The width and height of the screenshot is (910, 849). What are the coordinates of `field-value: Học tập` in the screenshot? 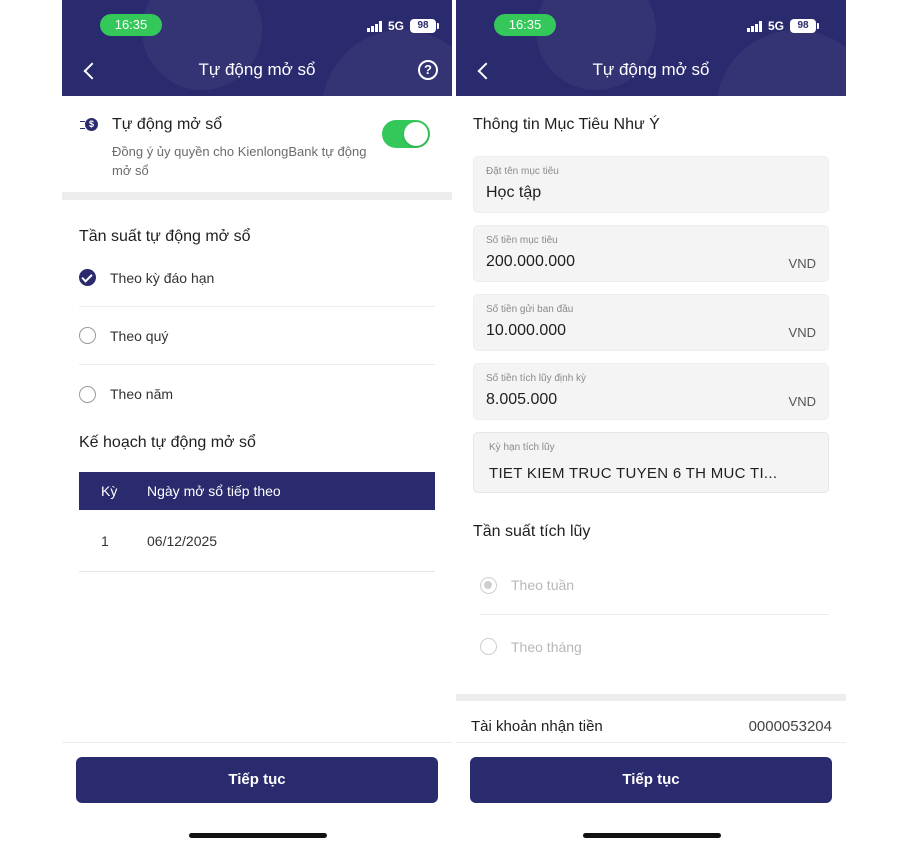 It's located at (514, 192).